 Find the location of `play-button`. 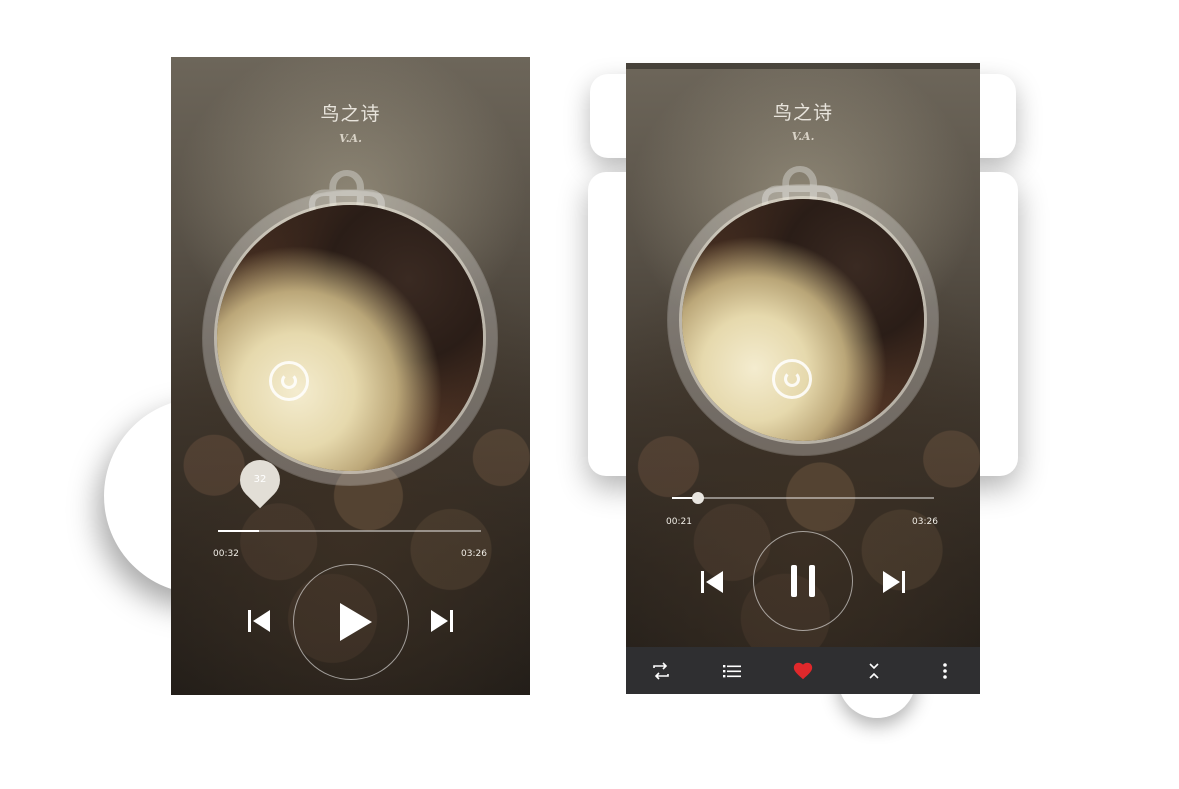

play-button is located at coordinates (351, 622).